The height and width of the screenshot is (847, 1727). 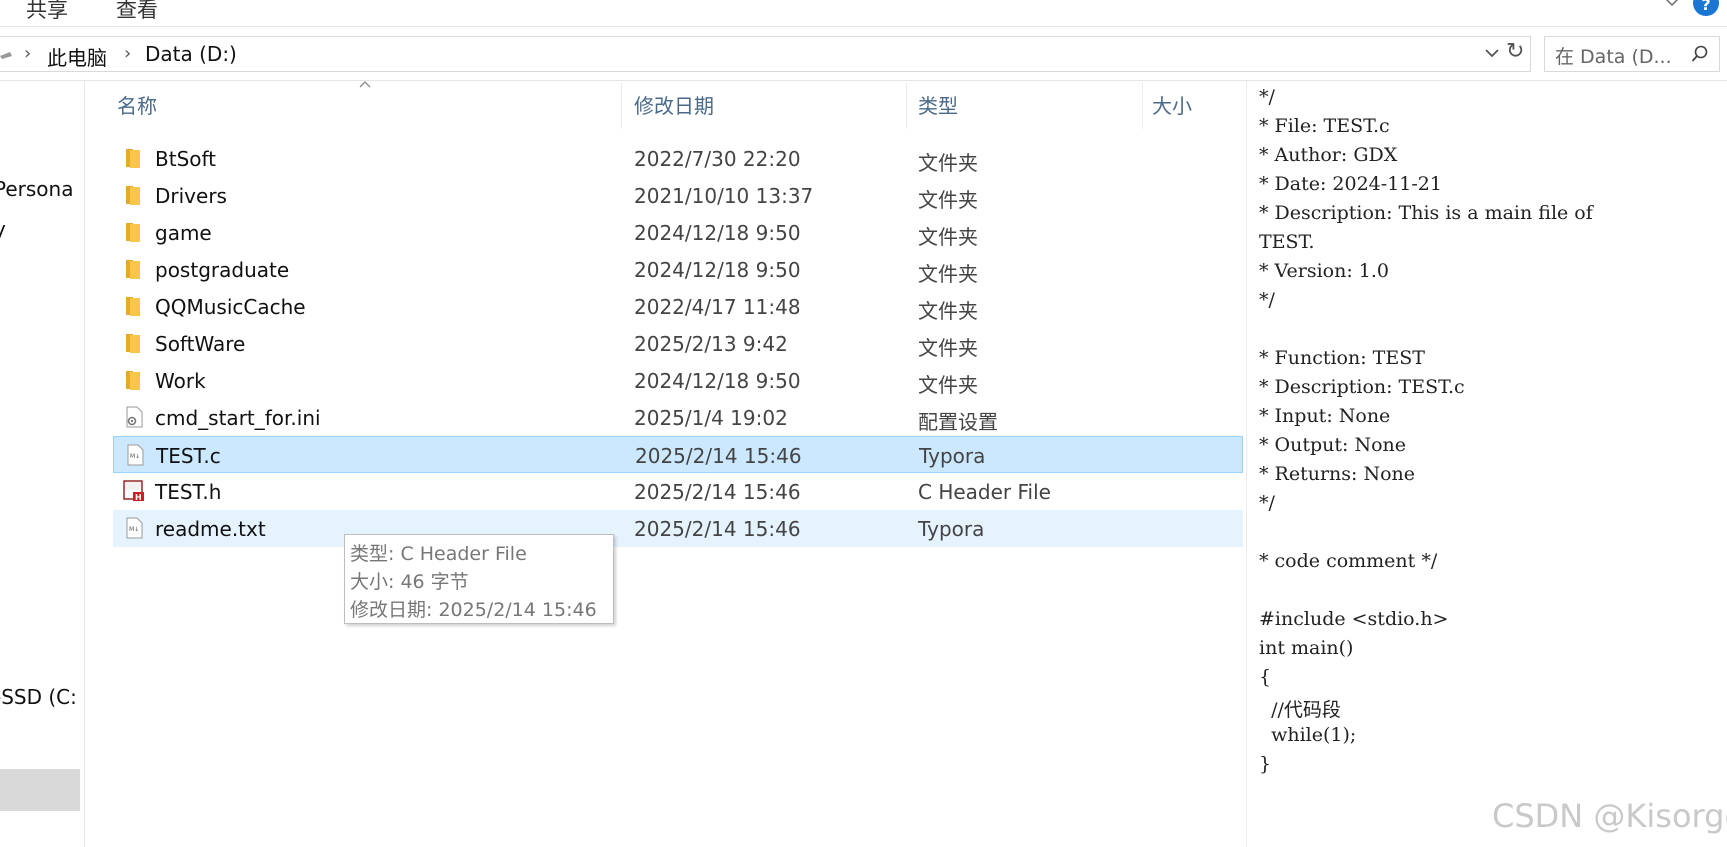 I want to click on c-header-file-icon: H, so click(x=133, y=491).